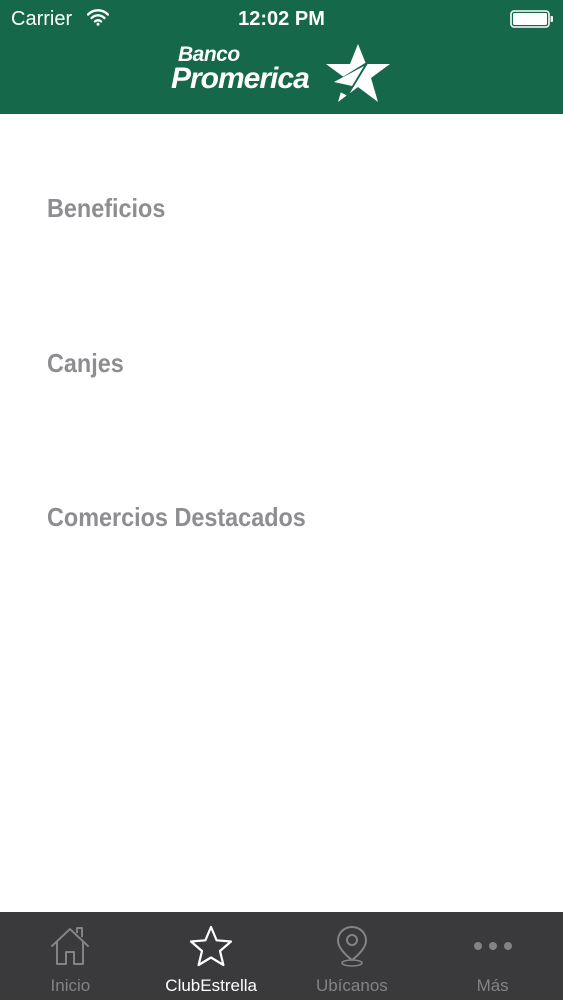 Image resolution: width=563 pixels, height=1000 pixels. What do you see at coordinates (492, 946) in the screenshot?
I see `more-icon` at bounding box center [492, 946].